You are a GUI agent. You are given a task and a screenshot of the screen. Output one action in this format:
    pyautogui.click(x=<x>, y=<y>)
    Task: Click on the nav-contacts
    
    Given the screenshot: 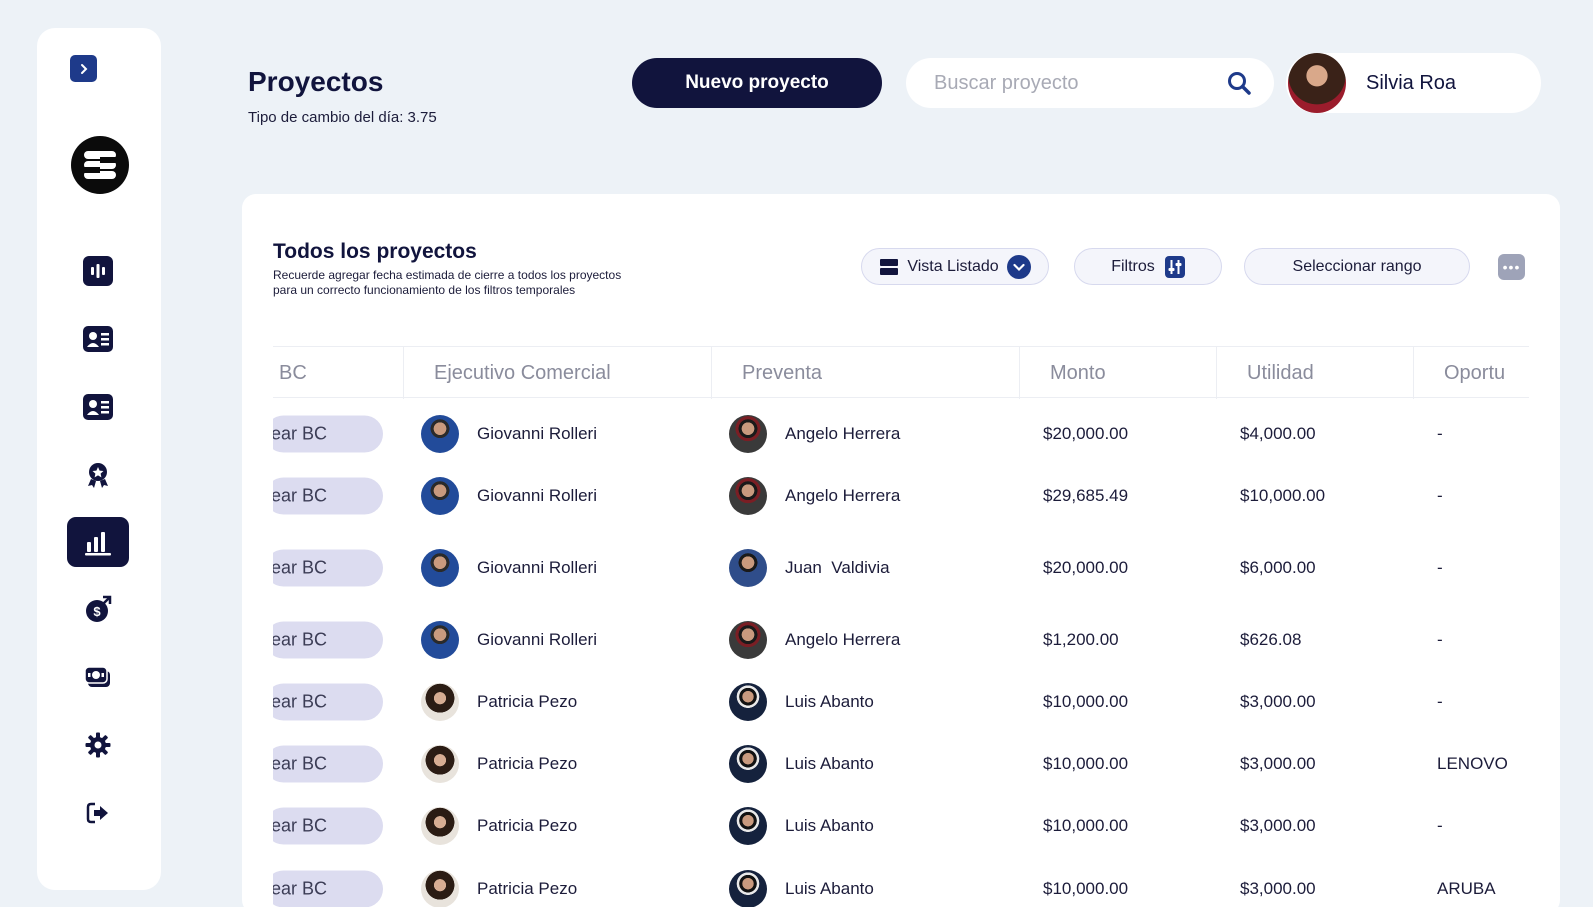 What is the action you would take?
    pyautogui.click(x=98, y=339)
    